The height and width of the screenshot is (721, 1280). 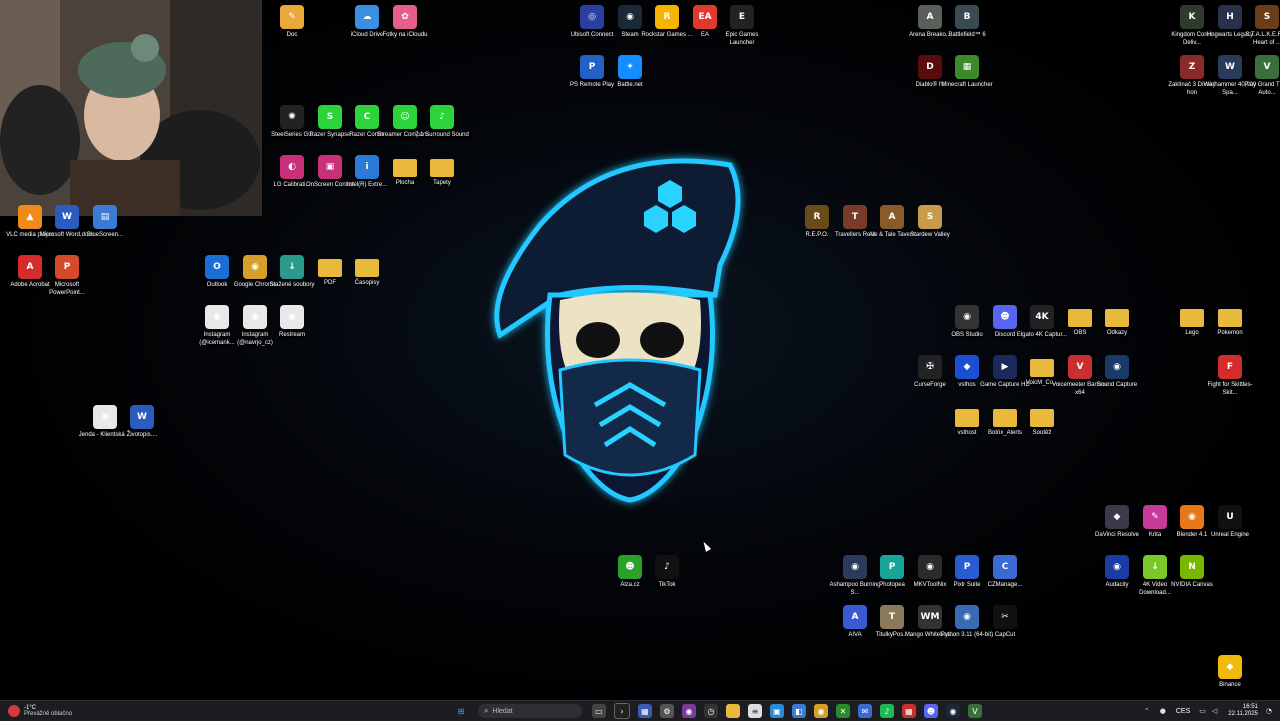 I want to click on spotify-icon: ♪, so click(x=886, y=711).